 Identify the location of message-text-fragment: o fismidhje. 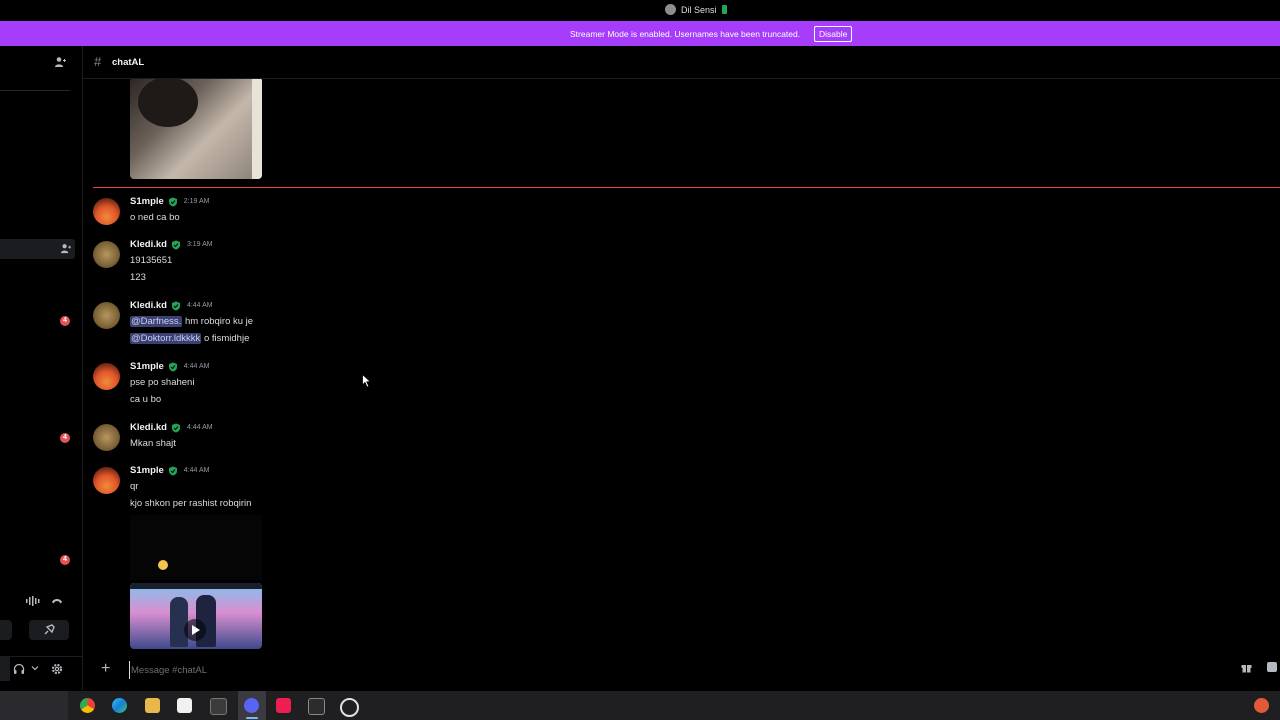
(226, 338).